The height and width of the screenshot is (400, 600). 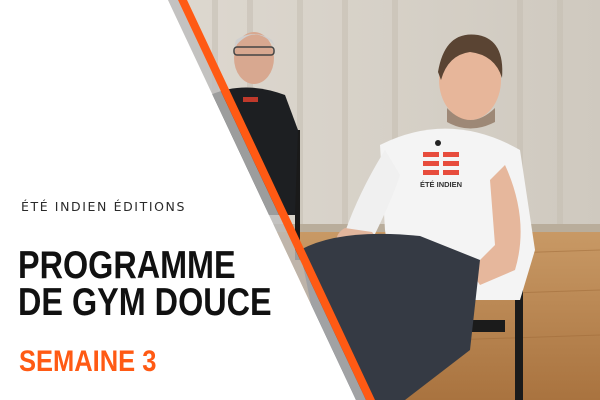 I want to click on publisher-label: ÉTÉ INDIEN ÉDITIONS, so click(x=104, y=206).